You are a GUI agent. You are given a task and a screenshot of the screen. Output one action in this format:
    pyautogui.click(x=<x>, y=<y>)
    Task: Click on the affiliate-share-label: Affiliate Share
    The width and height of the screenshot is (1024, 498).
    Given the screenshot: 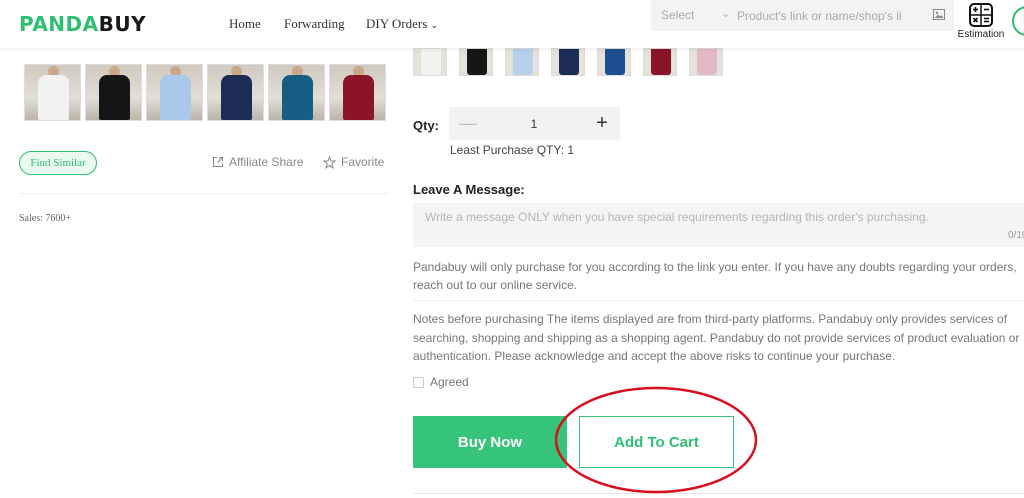 What is the action you would take?
    pyautogui.click(x=266, y=162)
    